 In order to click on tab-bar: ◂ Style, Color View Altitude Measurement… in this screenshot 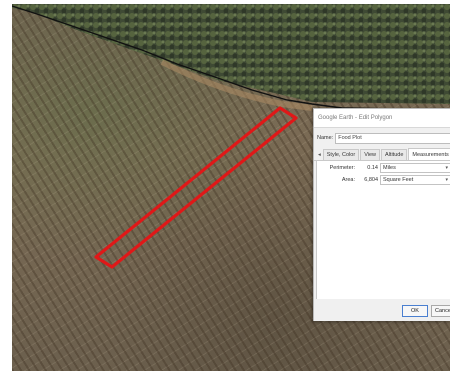, I will do `click(382, 154)`.